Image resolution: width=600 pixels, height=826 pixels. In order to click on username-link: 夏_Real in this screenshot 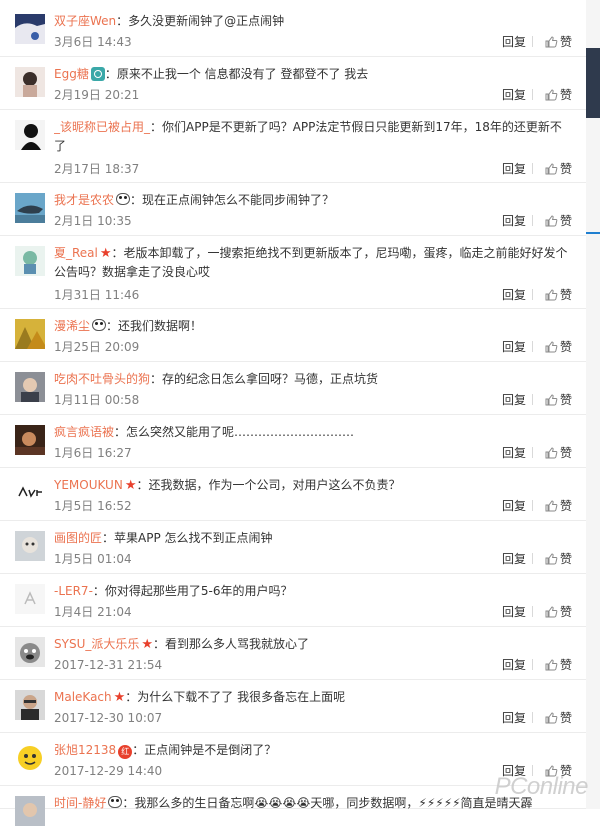, I will do `click(76, 253)`.